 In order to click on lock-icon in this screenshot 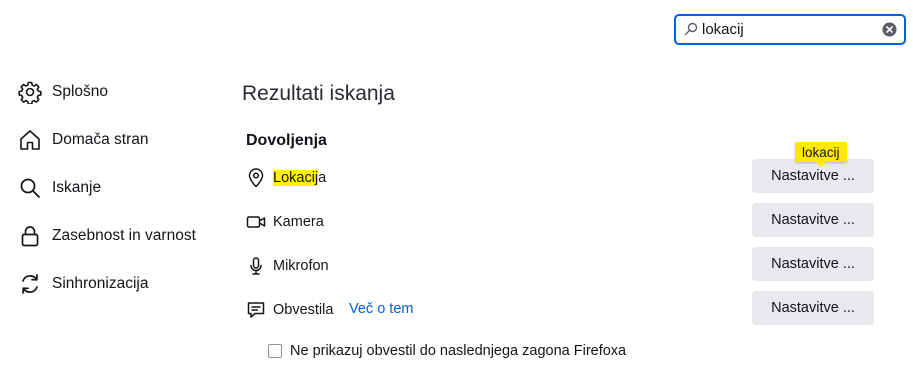, I will do `click(30, 236)`.